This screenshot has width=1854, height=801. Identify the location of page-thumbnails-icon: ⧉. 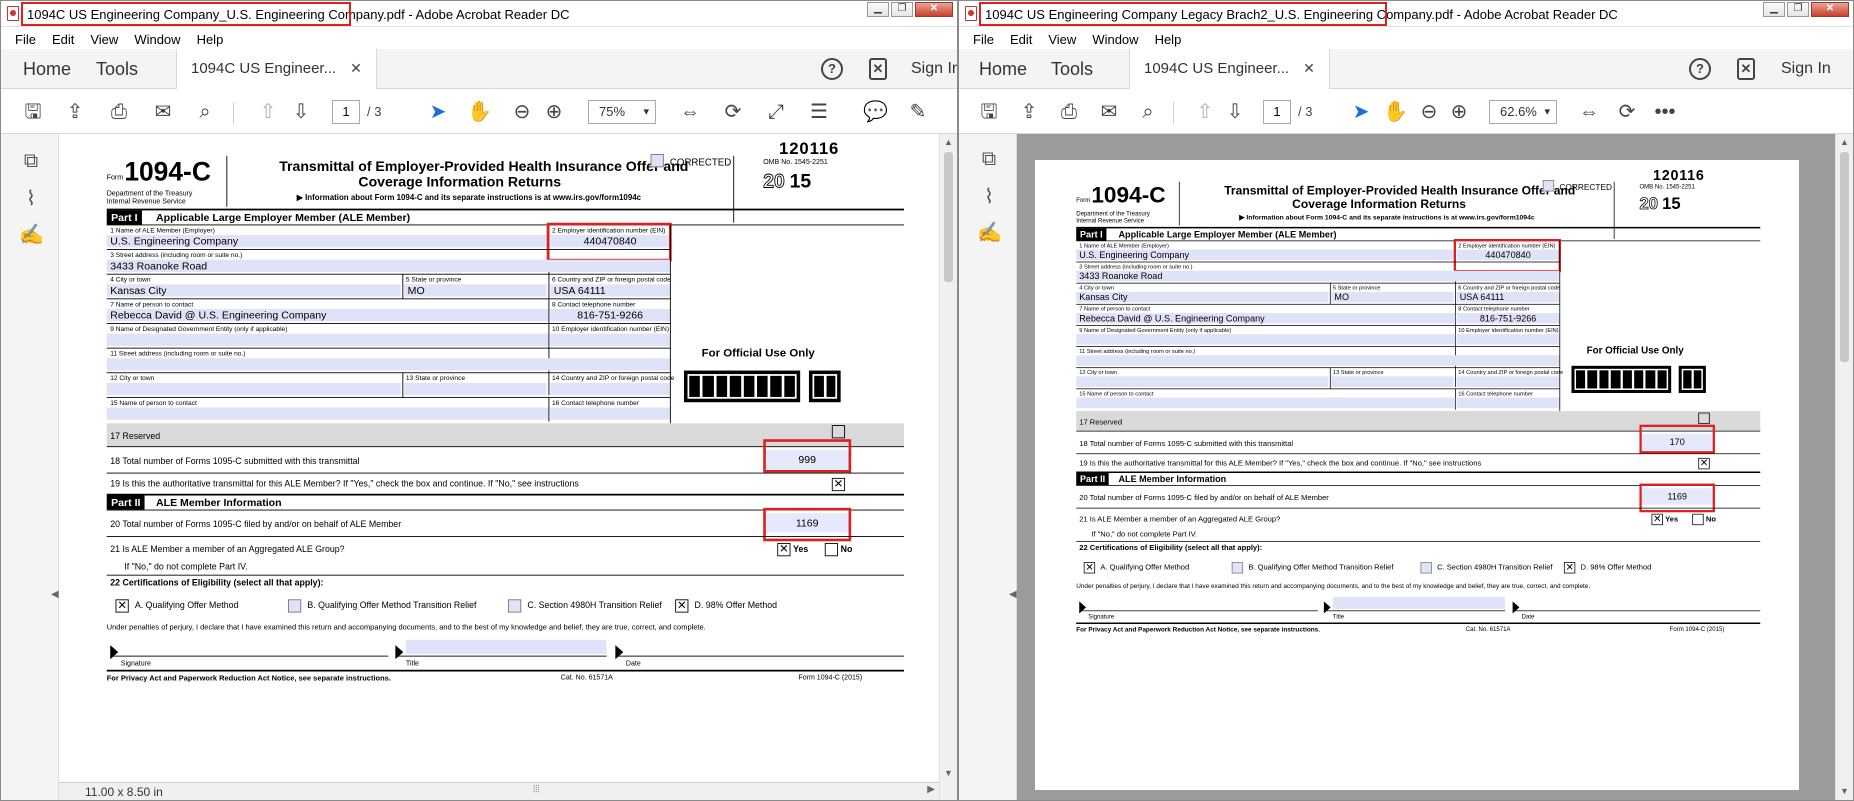
(989, 160).